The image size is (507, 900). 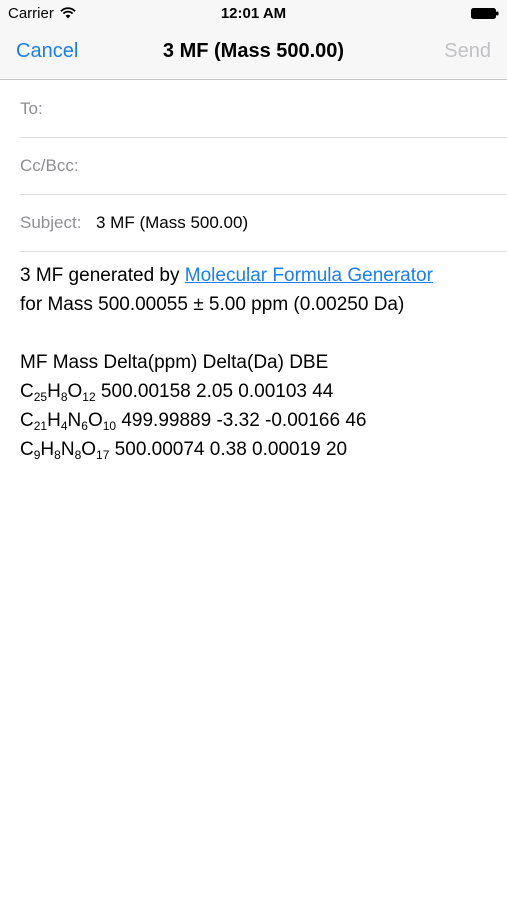 What do you see at coordinates (51, 222) in the screenshot?
I see `subject-label: Subject:` at bounding box center [51, 222].